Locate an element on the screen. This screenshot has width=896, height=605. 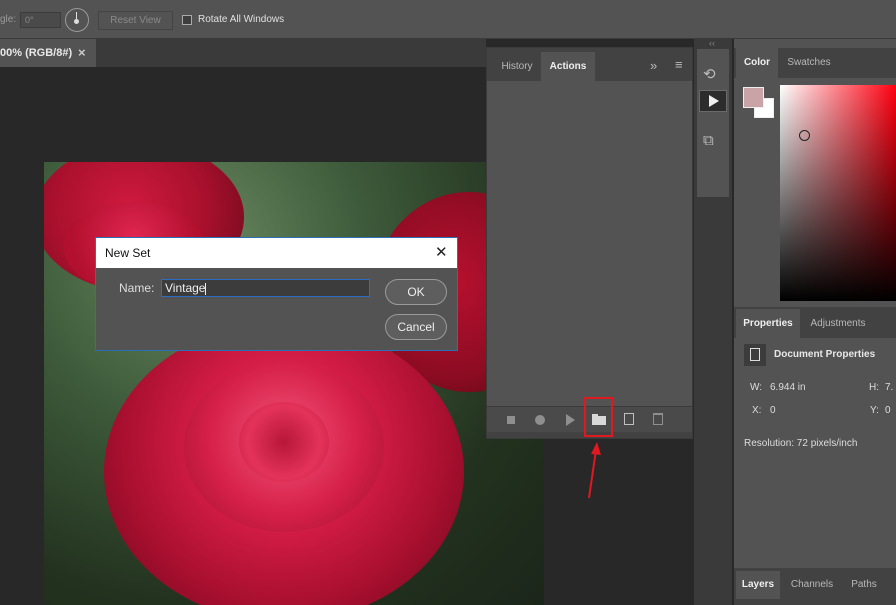
panel-menu-icon: ≡ is located at coordinates (679, 64).